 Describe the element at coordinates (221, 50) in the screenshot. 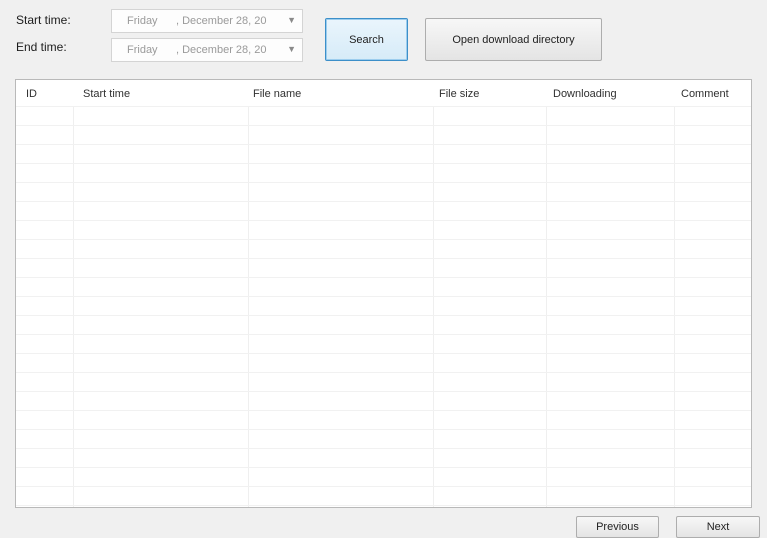

I see `end-date-value: , December 28, 20` at that location.